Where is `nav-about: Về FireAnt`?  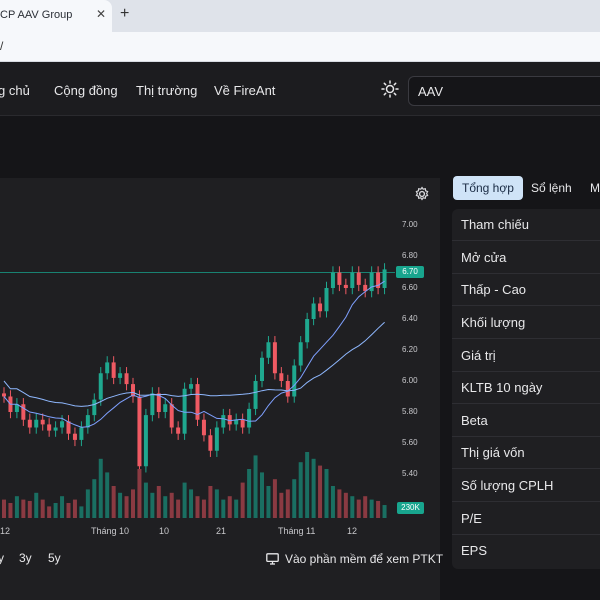
nav-about: Về FireAnt is located at coordinates (244, 90).